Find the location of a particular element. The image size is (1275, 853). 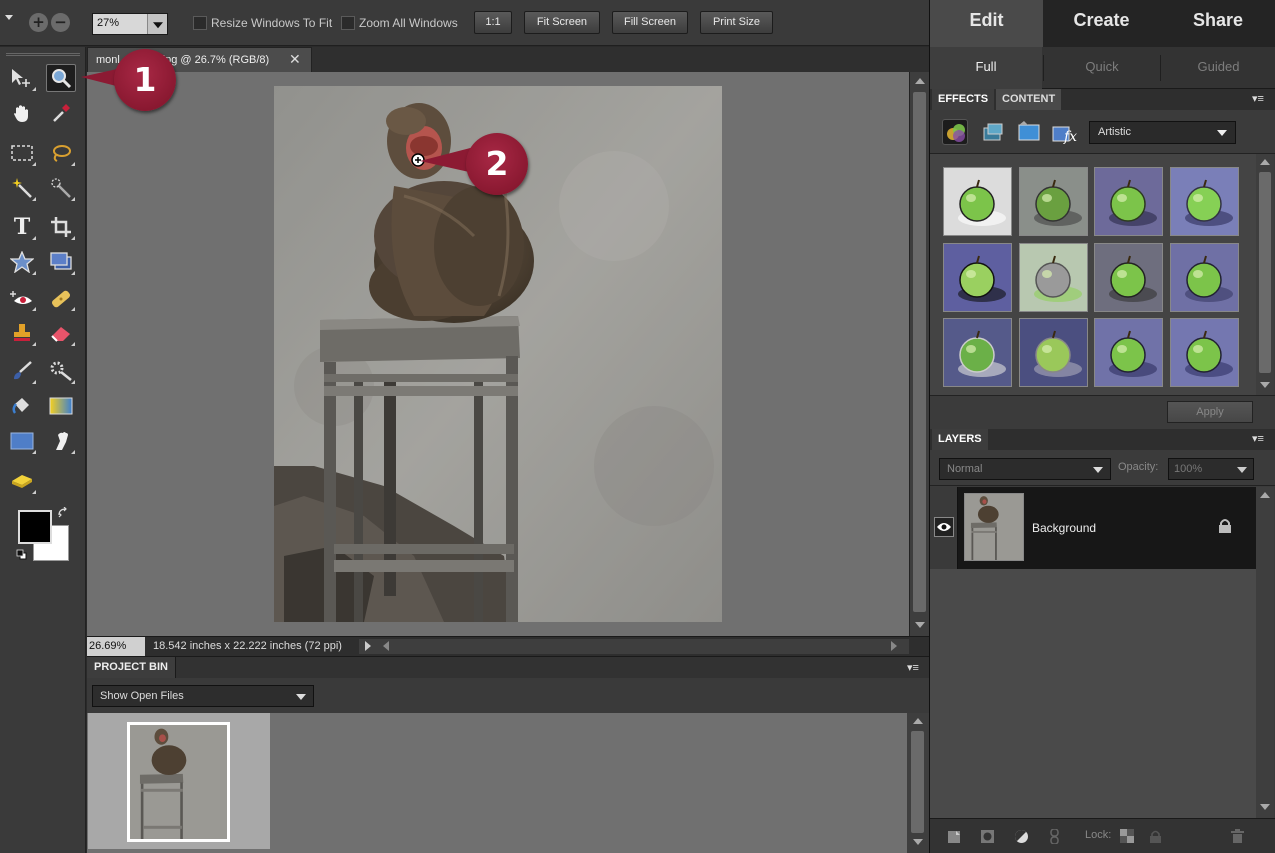

tab-full-edit: Full is located at coordinates (986, 68).